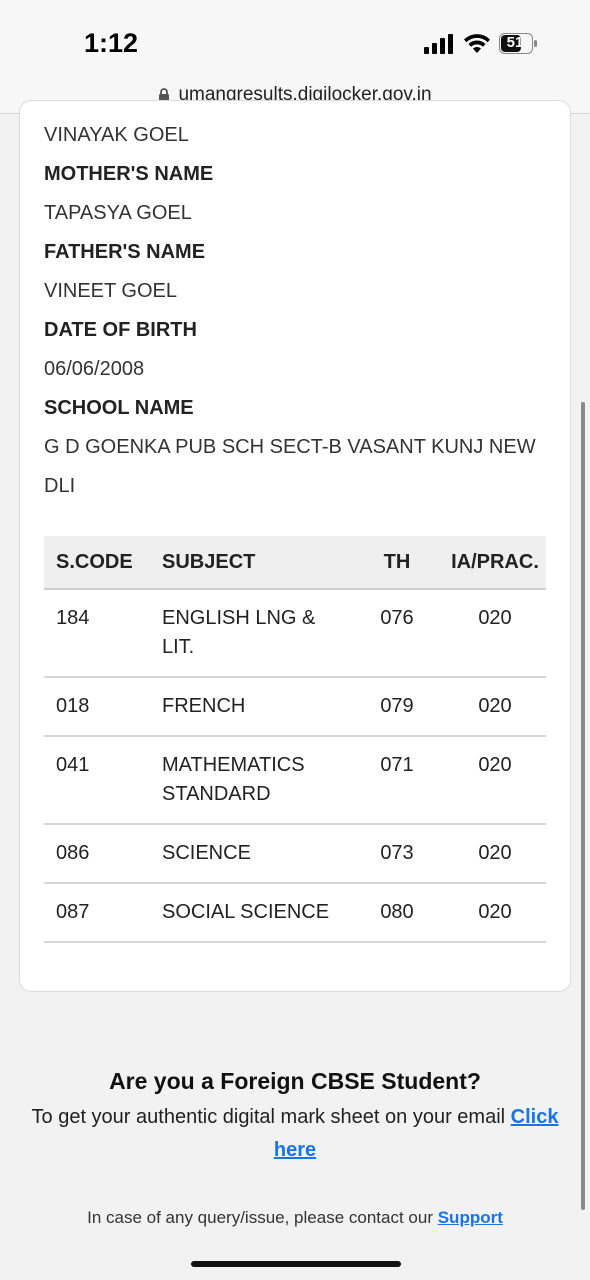  What do you see at coordinates (97, 633) in the screenshot?
I see `subject-code: 184` at bounding box center [97, 633].